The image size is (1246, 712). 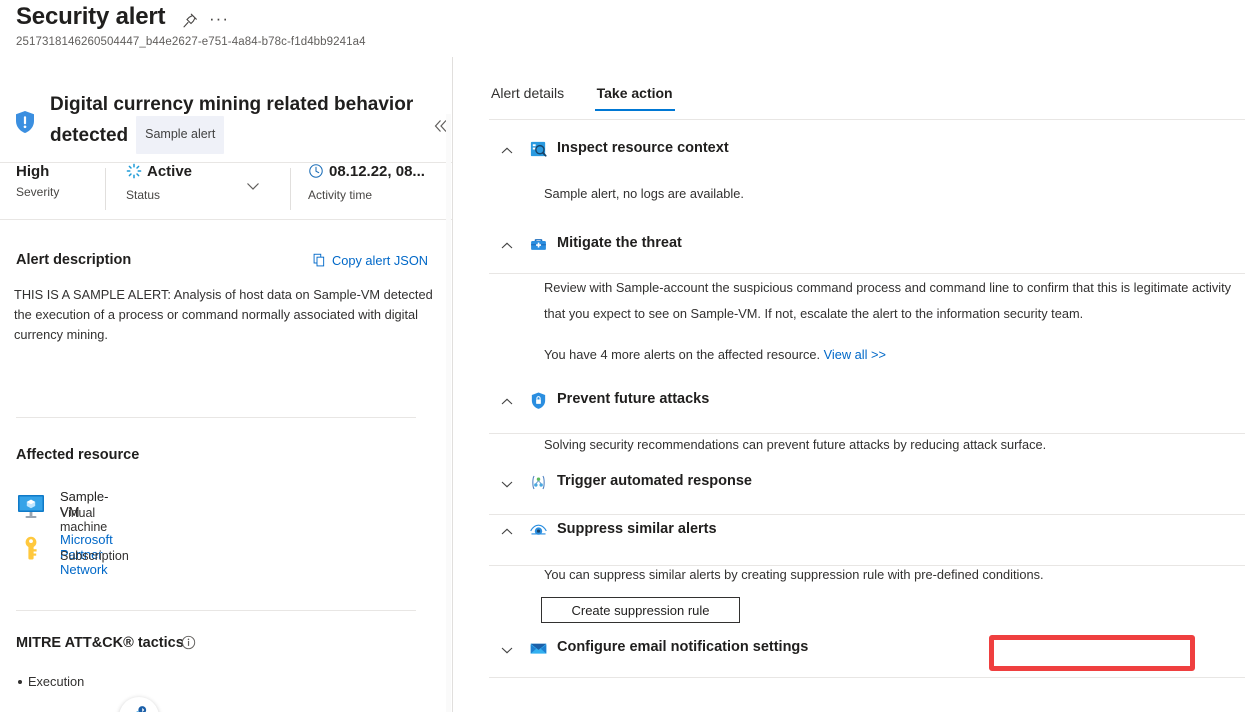 What do you see at coordinates (134, 173) in the screenshot?
I see `status-active-icon` at bounding box center [134, 173].